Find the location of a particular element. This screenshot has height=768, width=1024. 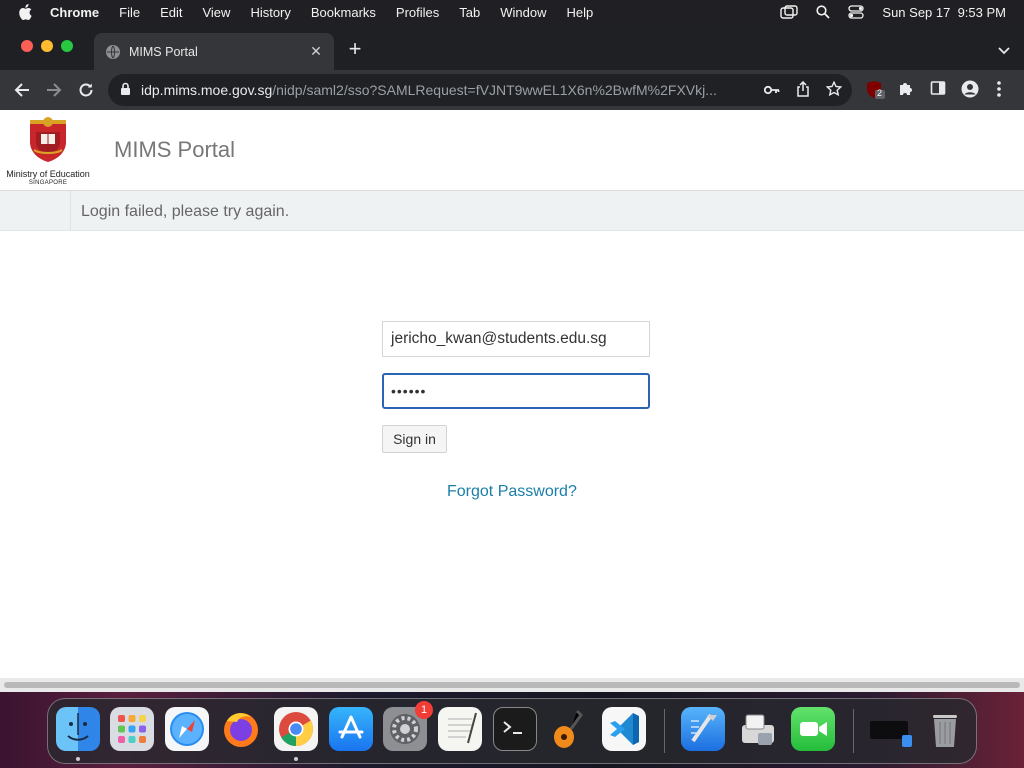

ublock-extension-icon: 2 is located at coordinates (876, 92).